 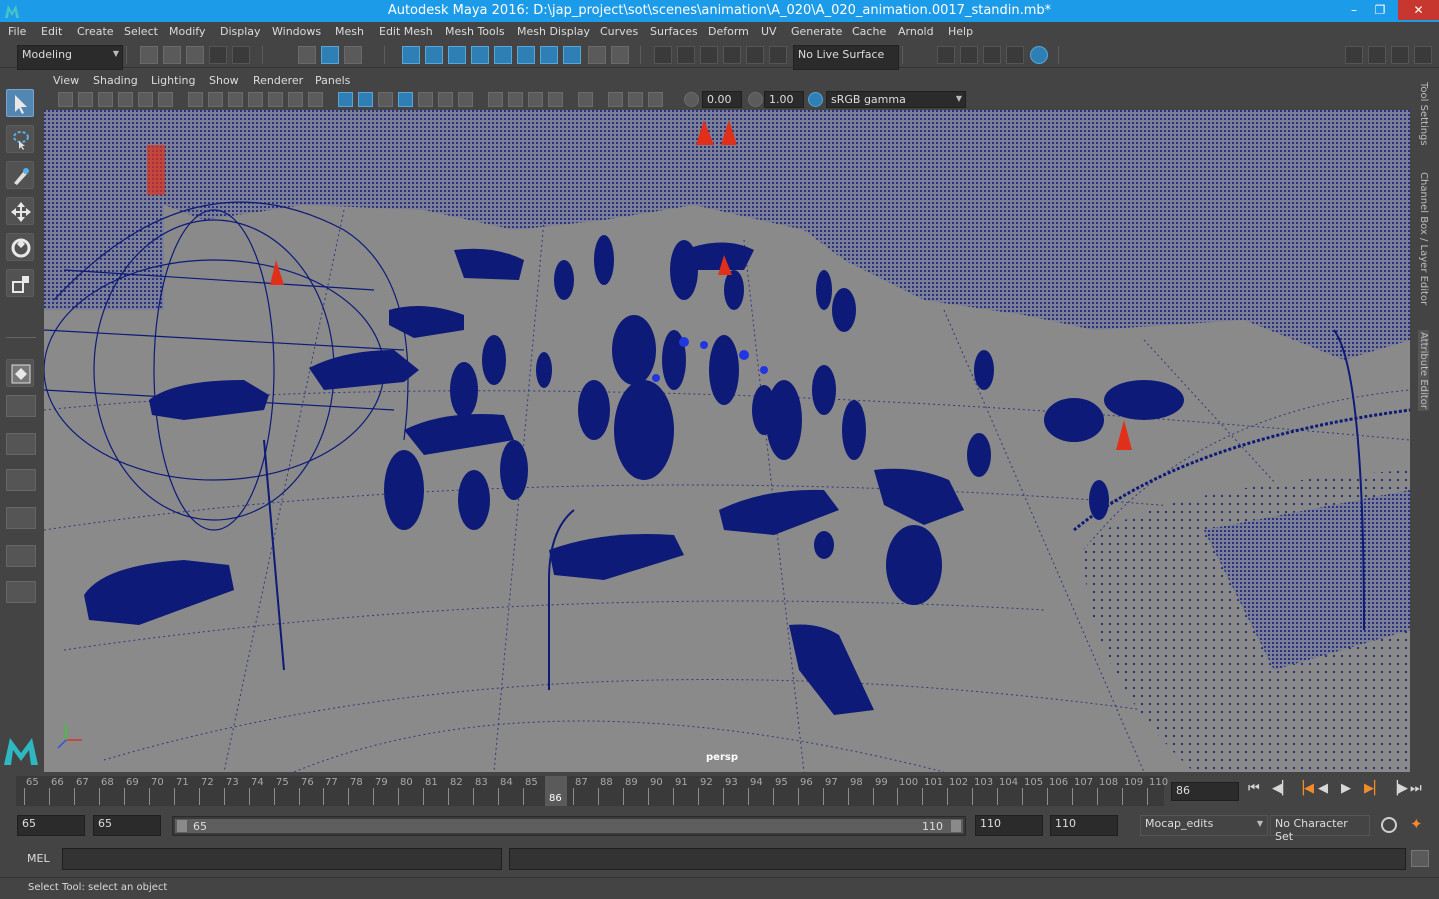 What do you see at coordinates (655, 99) in the screenshot?
I see `backface-culling-icon` at bounding box center [655, 99].